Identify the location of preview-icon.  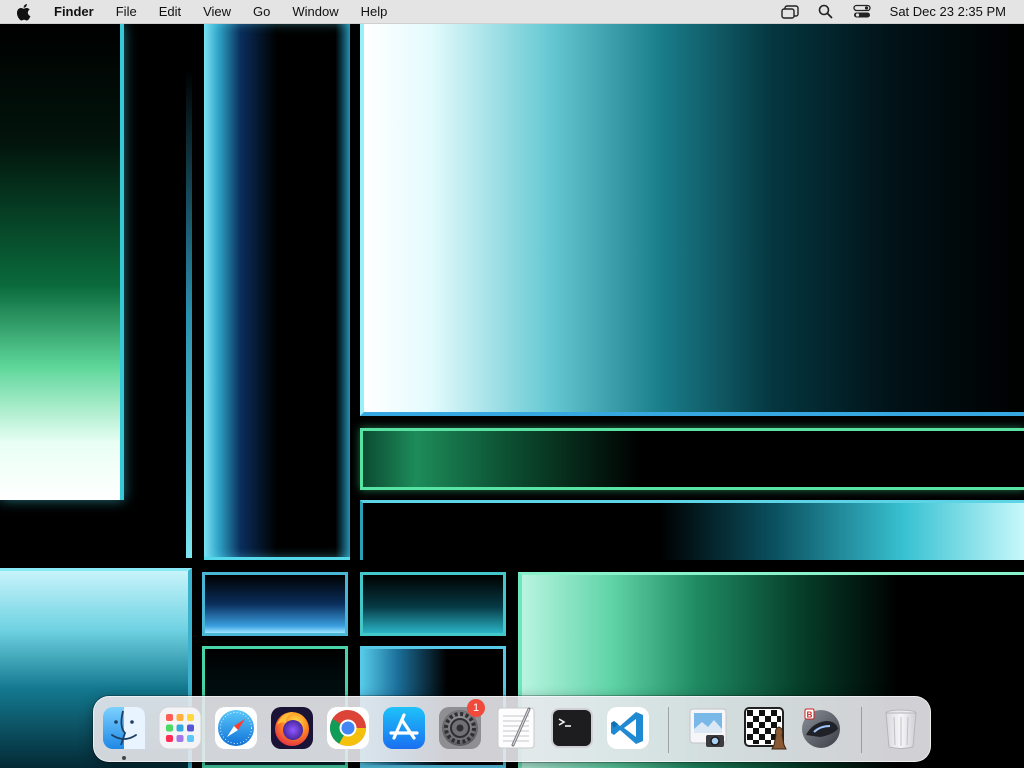
(708, 727).